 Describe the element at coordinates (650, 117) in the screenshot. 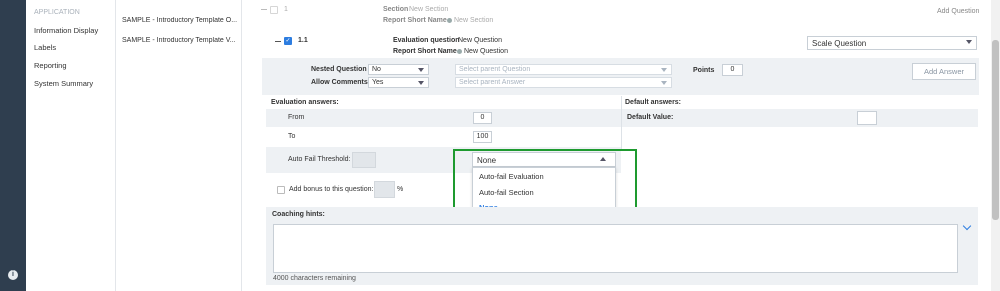

I see `default-value-label: Default Value:` at that location.